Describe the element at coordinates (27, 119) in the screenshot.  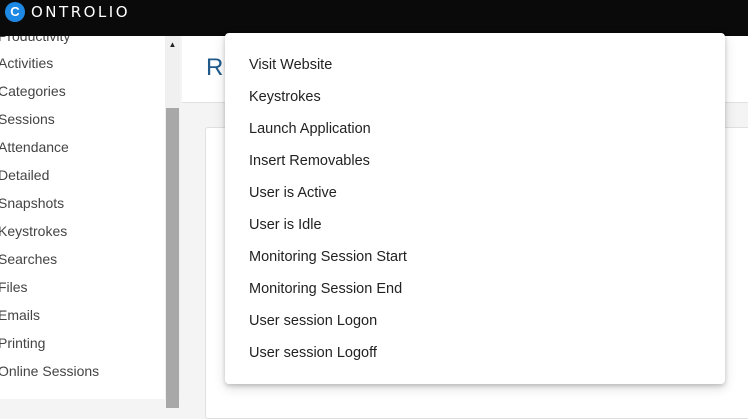
I see `sidebar-item-sessions: Sessions` at that location.